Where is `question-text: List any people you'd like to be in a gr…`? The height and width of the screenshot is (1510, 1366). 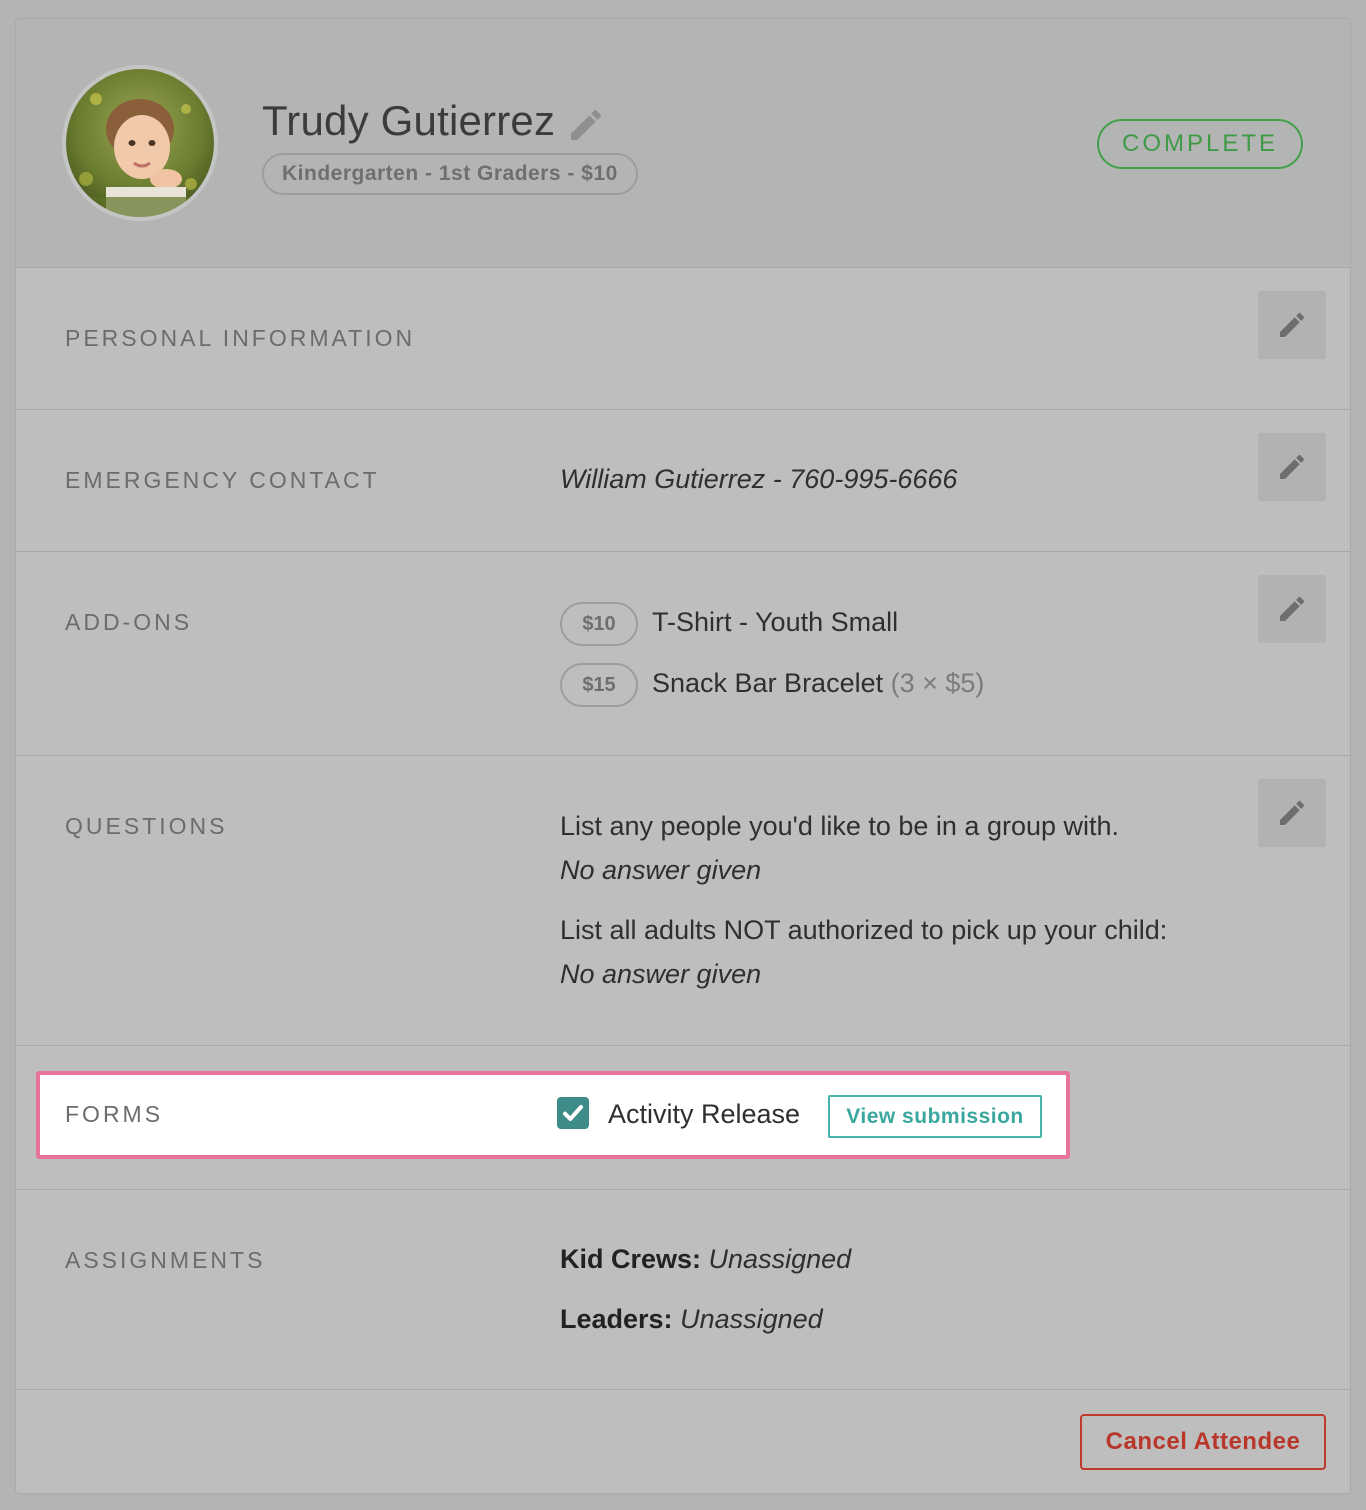
question-text: List any people you'd like to be in a gr… is located at coordinates (840, 826).